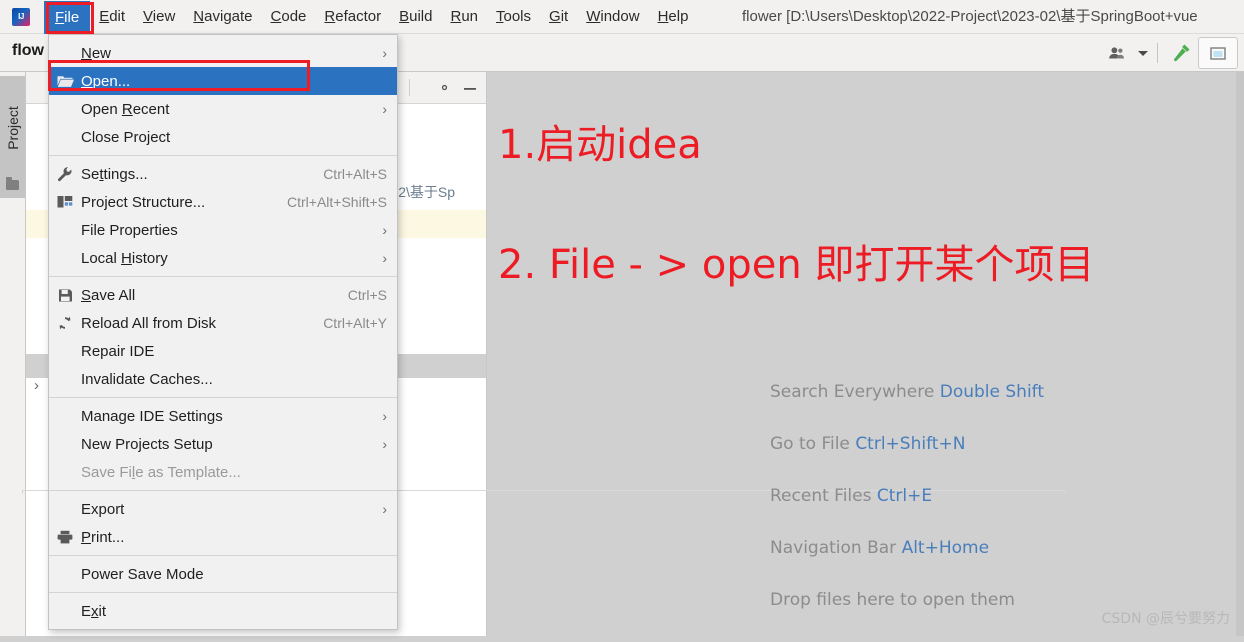  Describe the element at coordinates (992, 392) in the screenshot. I see `hint-shortcut: Double Shift` at that location.